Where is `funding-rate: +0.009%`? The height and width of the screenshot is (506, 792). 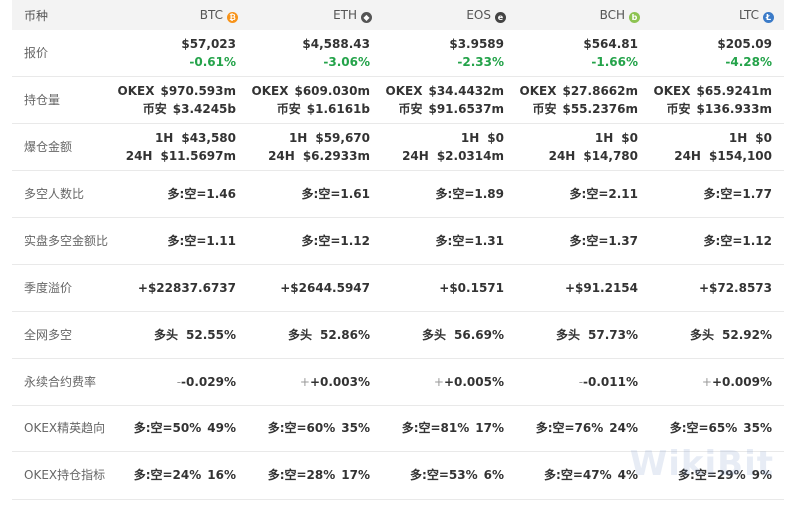 funding-rate: +0.009% is located at coordinates (741, 381).